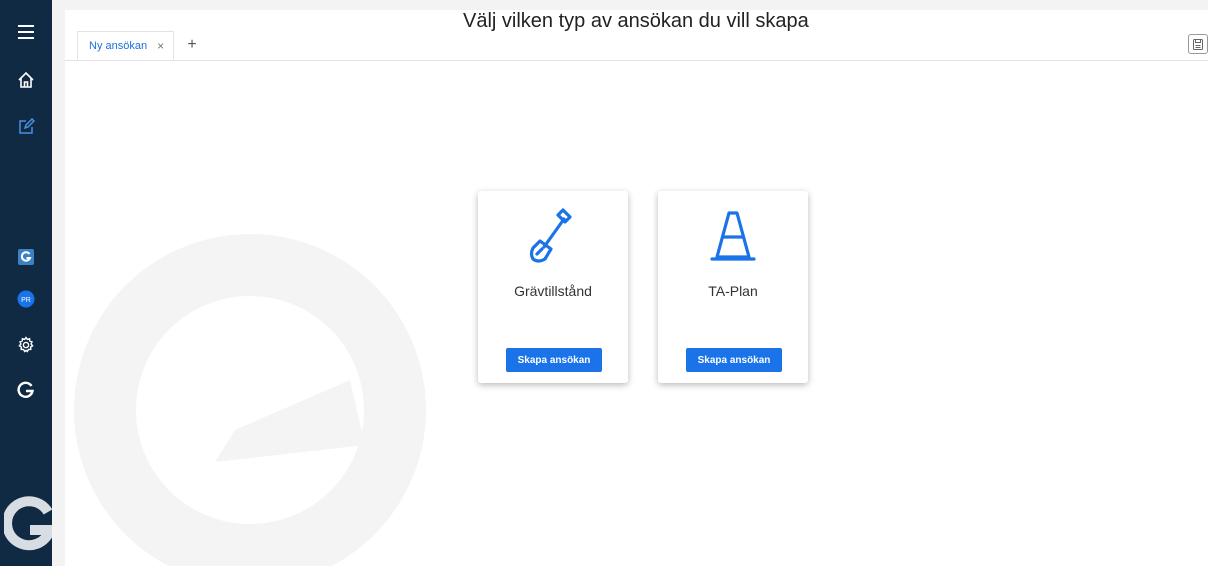 The width and height of the screenshot is (1208, 566). Describe the element at coordinates (28, 523) in the screenshot. I see `brand-watermark-icon` at that location.